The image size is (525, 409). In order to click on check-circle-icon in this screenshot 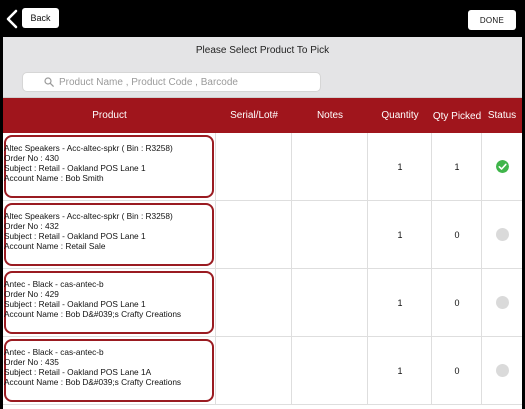, I will do `click(502, 166)`.